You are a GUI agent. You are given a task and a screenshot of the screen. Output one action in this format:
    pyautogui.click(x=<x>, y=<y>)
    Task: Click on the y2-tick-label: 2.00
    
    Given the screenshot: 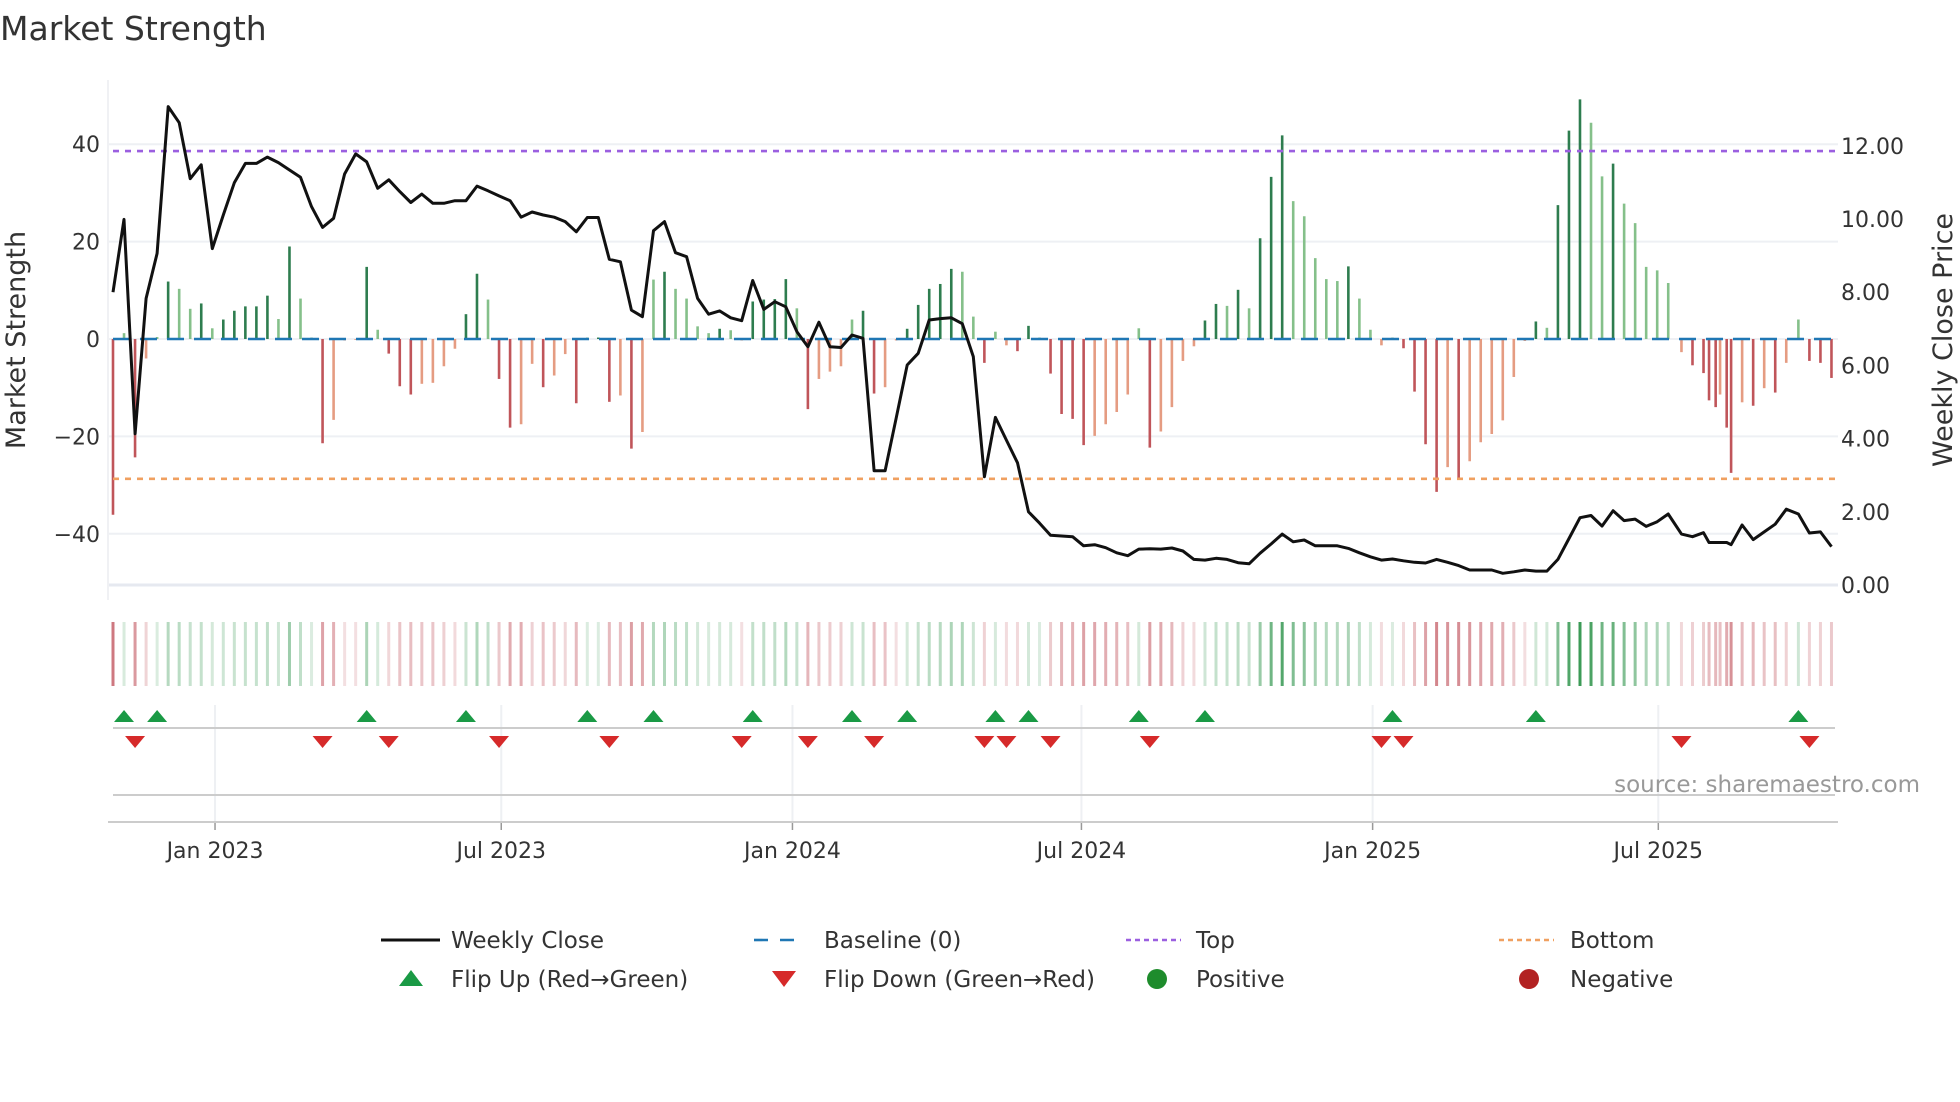 What is the action you would take?
    pyautogui.click(x=1865, y=513)
    